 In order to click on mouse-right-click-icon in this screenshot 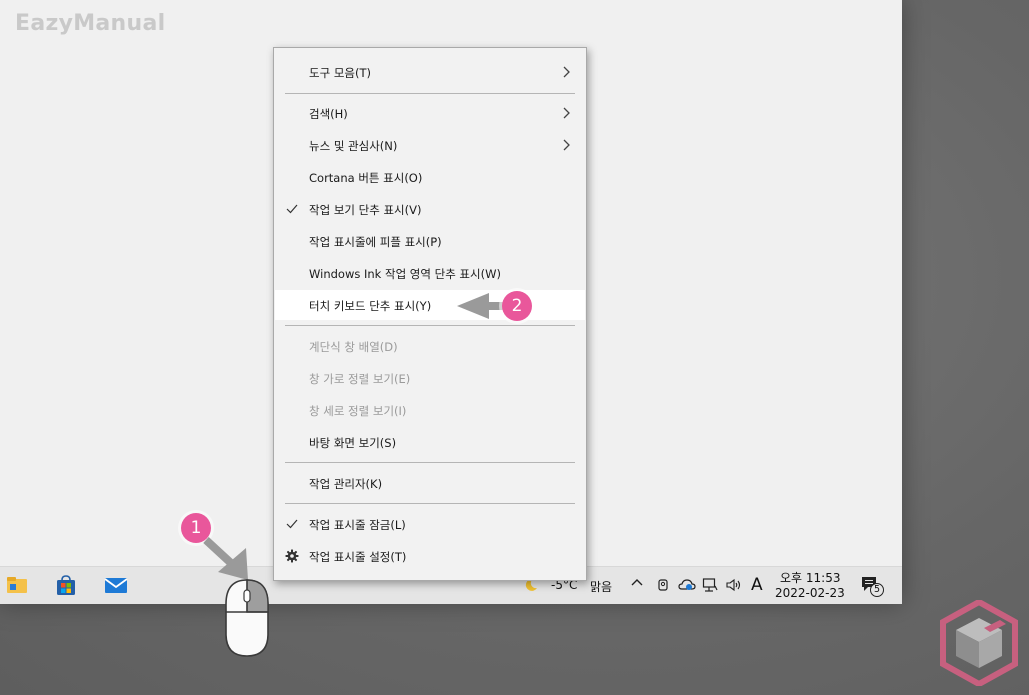, I will do `click(247, 618)`.